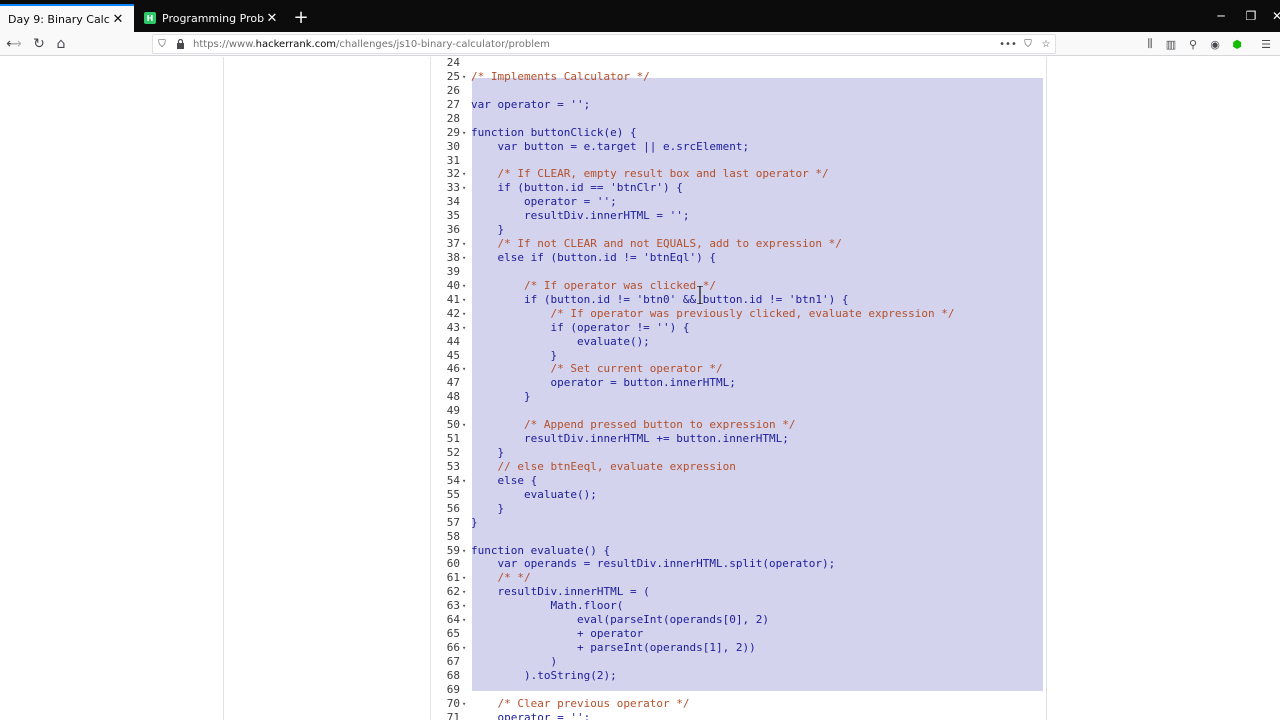  Describe the element at coordinates (737, 258) in the screenshot. I see `code-line: 38 ▾ else if (button.id != 'btnEql') {` at that location.